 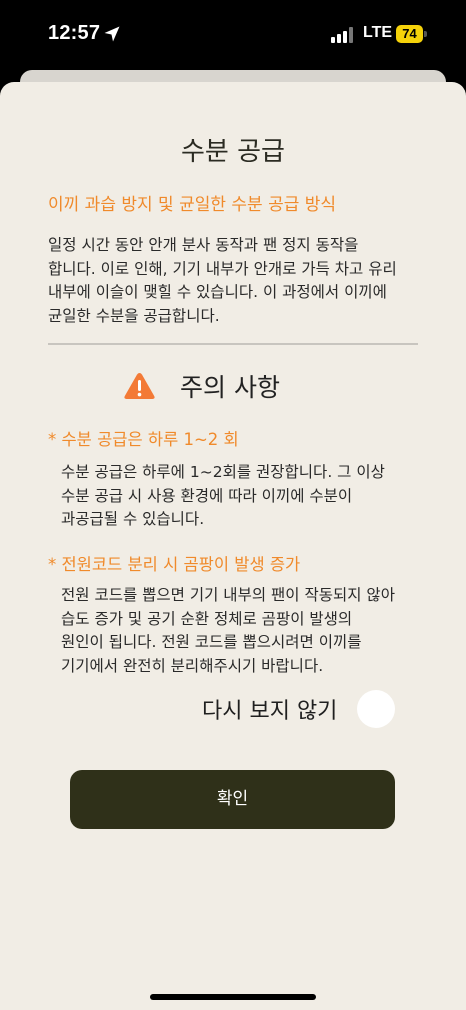 I want to click on note-line: 수분 공급은 하루에 1~2회를 권장합니다. 그 이상, so click(x=223, y=472).